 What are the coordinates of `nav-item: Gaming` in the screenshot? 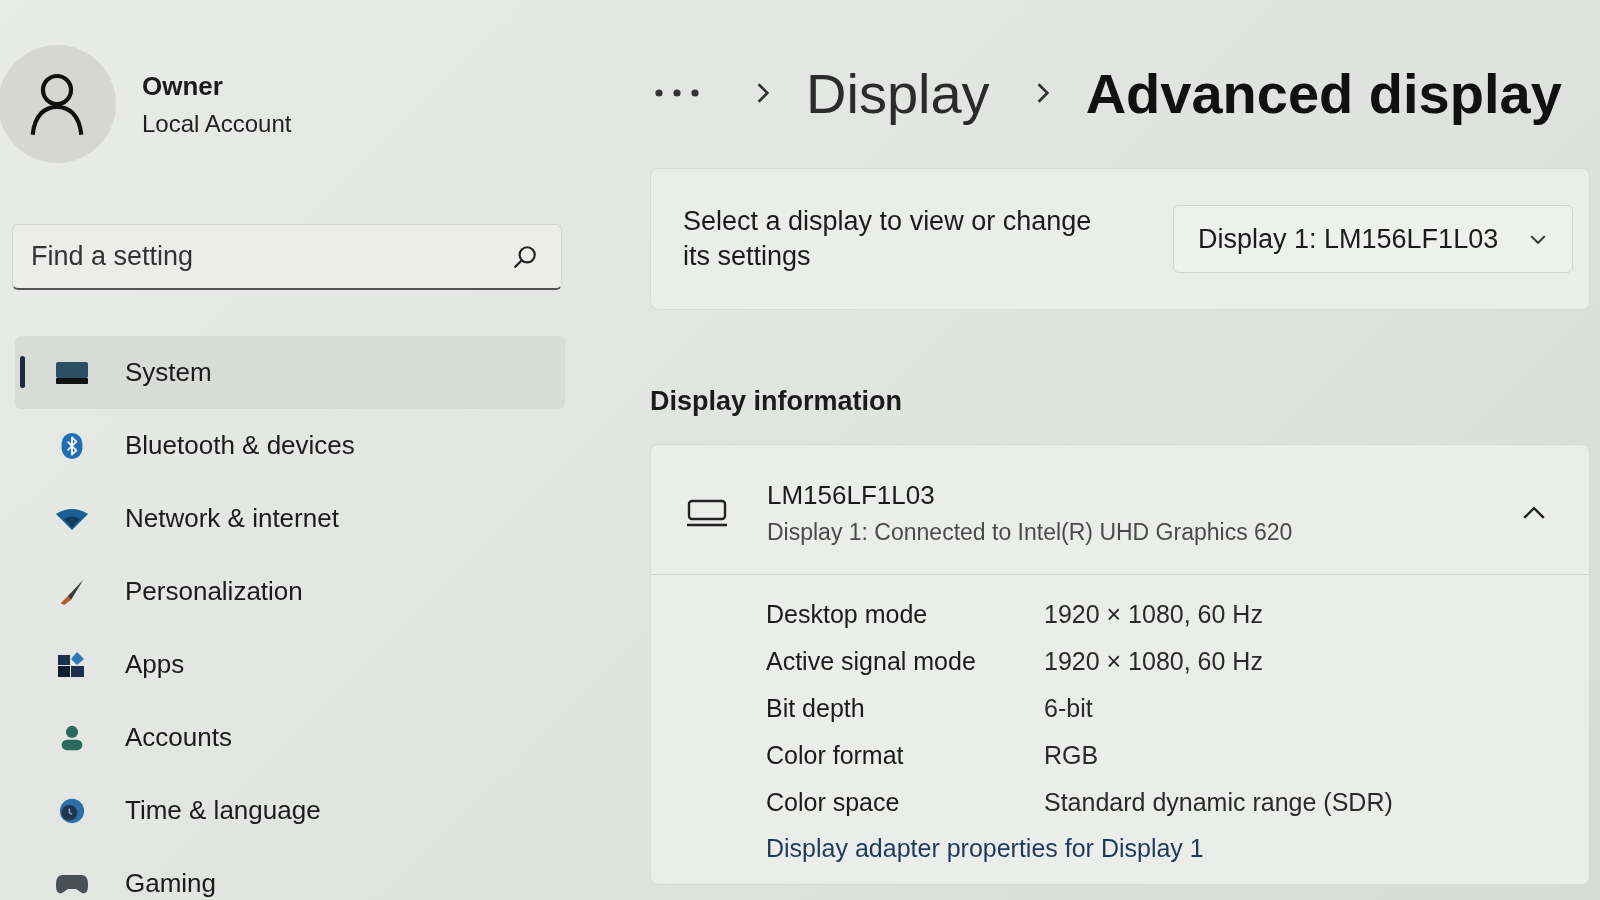 It's located at (290, 873).